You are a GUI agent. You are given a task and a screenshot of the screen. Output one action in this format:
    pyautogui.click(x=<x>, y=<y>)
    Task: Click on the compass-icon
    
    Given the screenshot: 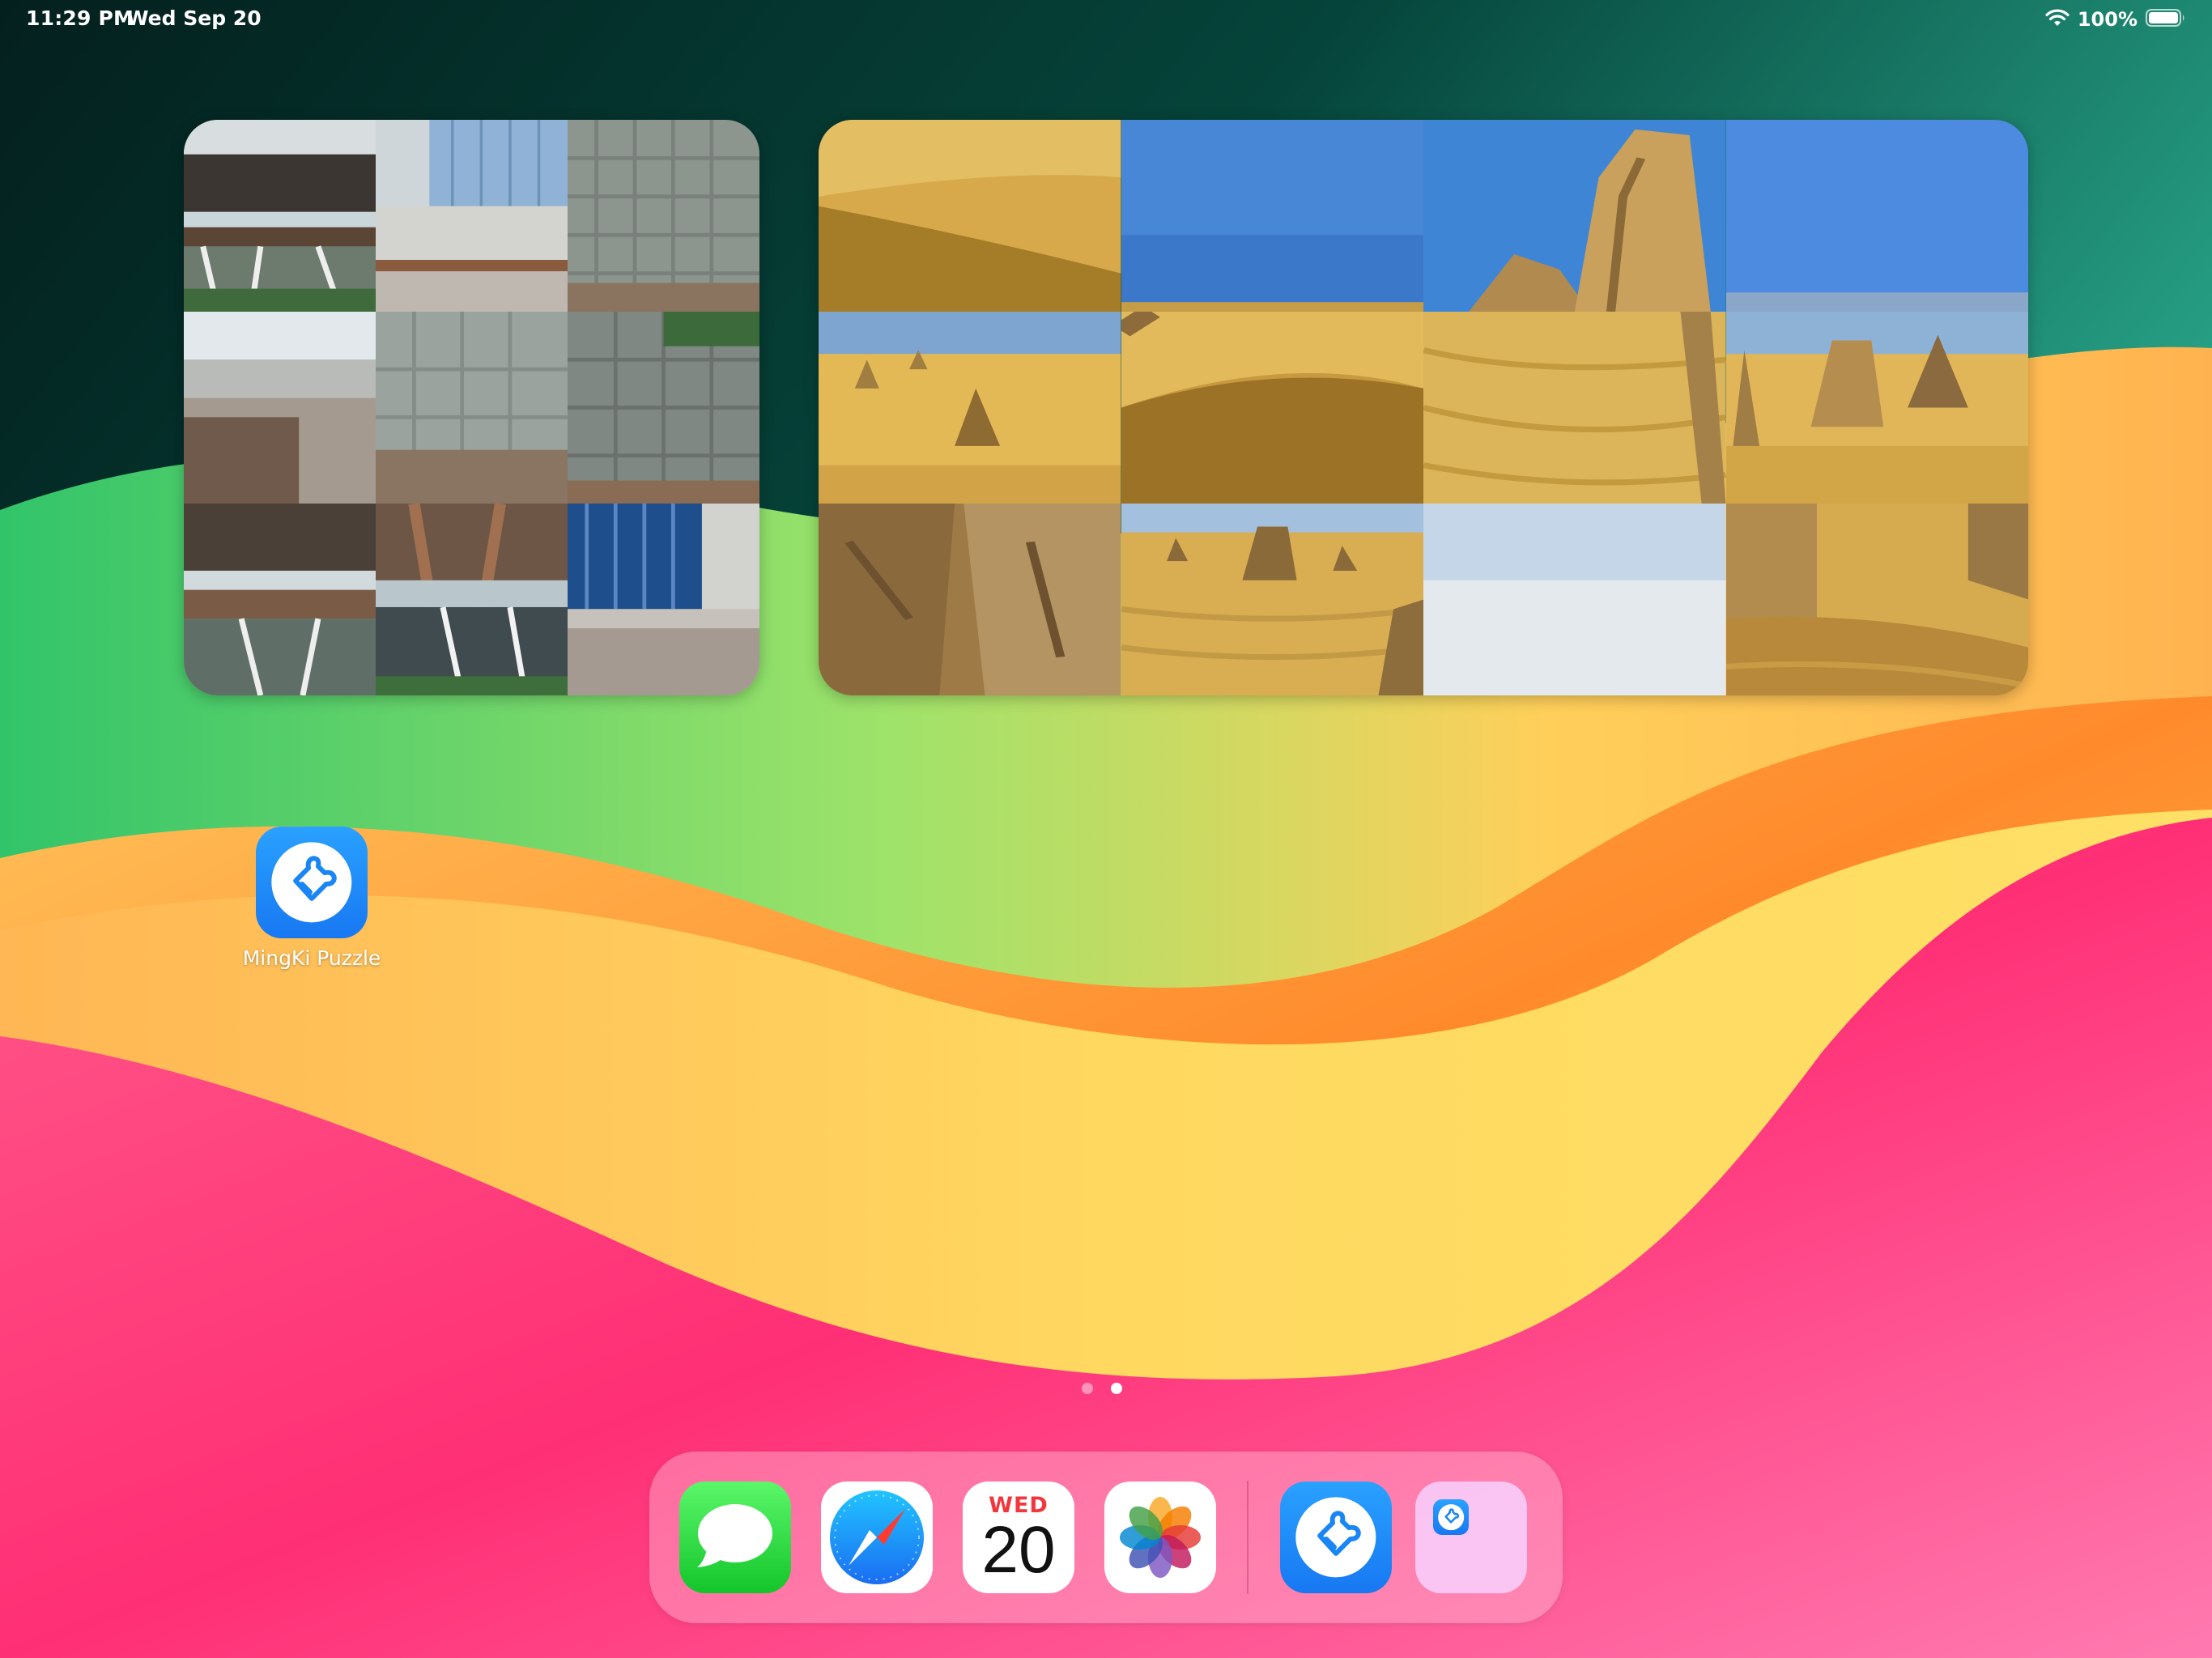 What is the action you would take?
    pyautogui.click(x=877, y=1537)
    